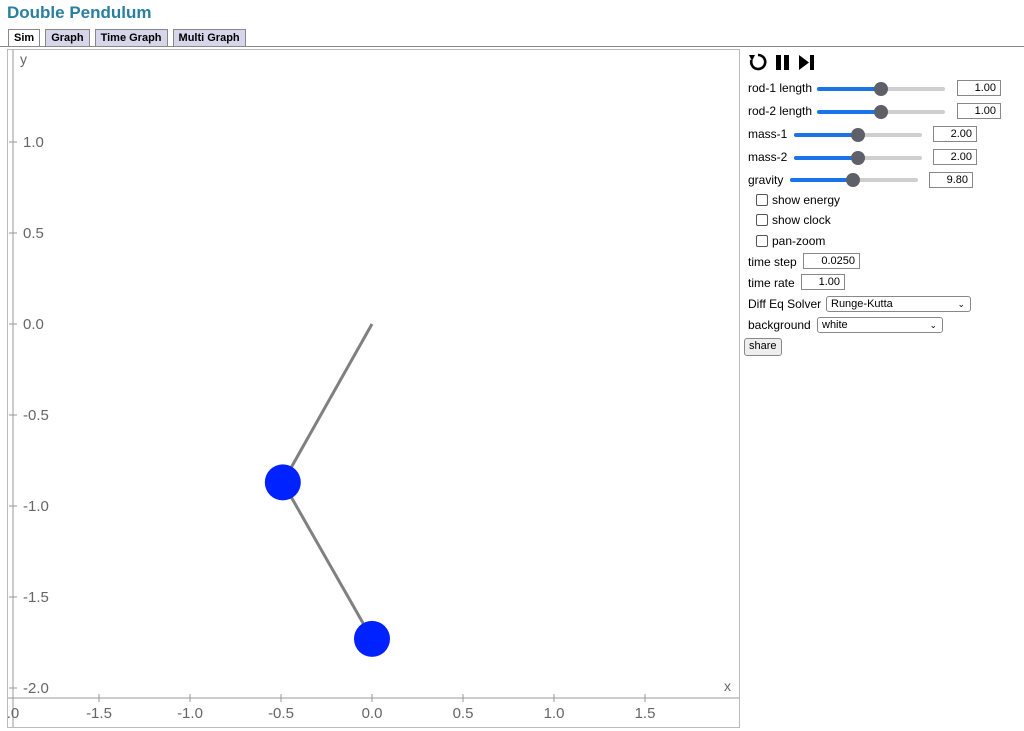 This screenshot has width=1024, height=731. I want to click on x-axis-label: x, so click(727, 686).